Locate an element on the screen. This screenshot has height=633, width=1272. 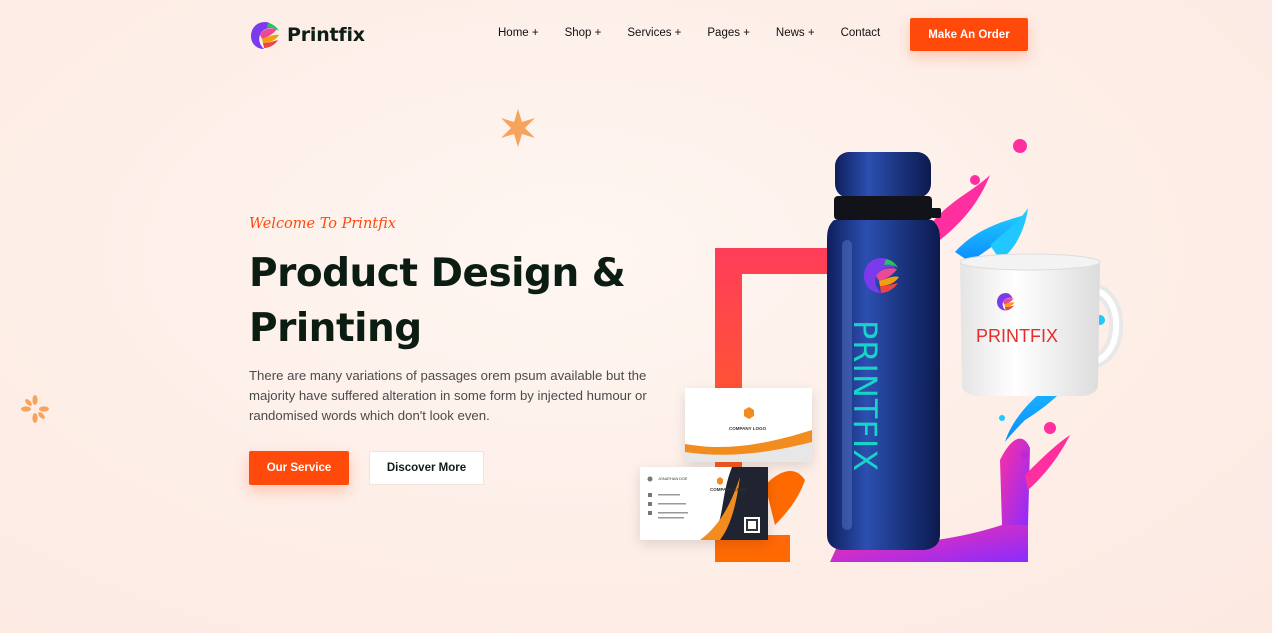
nav-item-contact: Contact is located at coordinates (861, 33).